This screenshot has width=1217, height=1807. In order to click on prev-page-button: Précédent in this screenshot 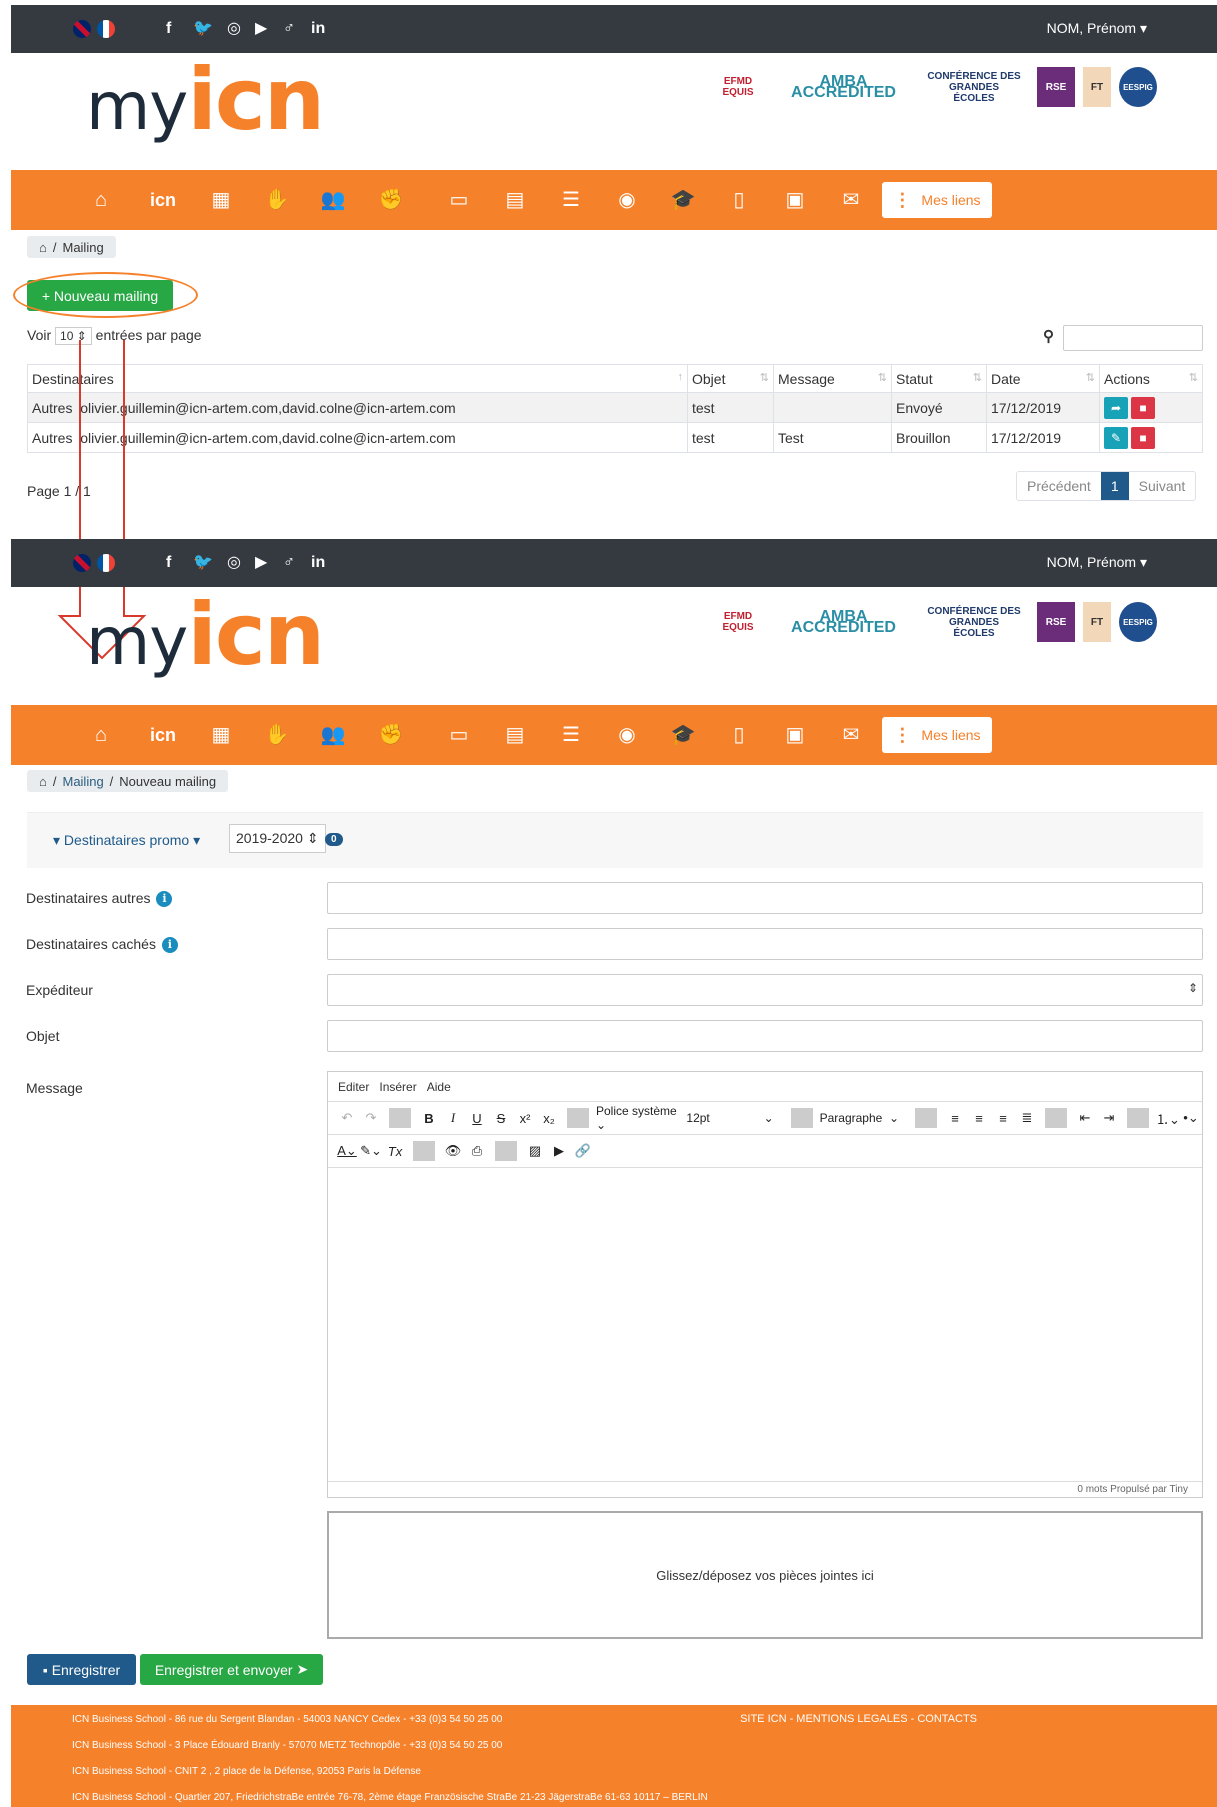, I will do `click(1059, 486)`.